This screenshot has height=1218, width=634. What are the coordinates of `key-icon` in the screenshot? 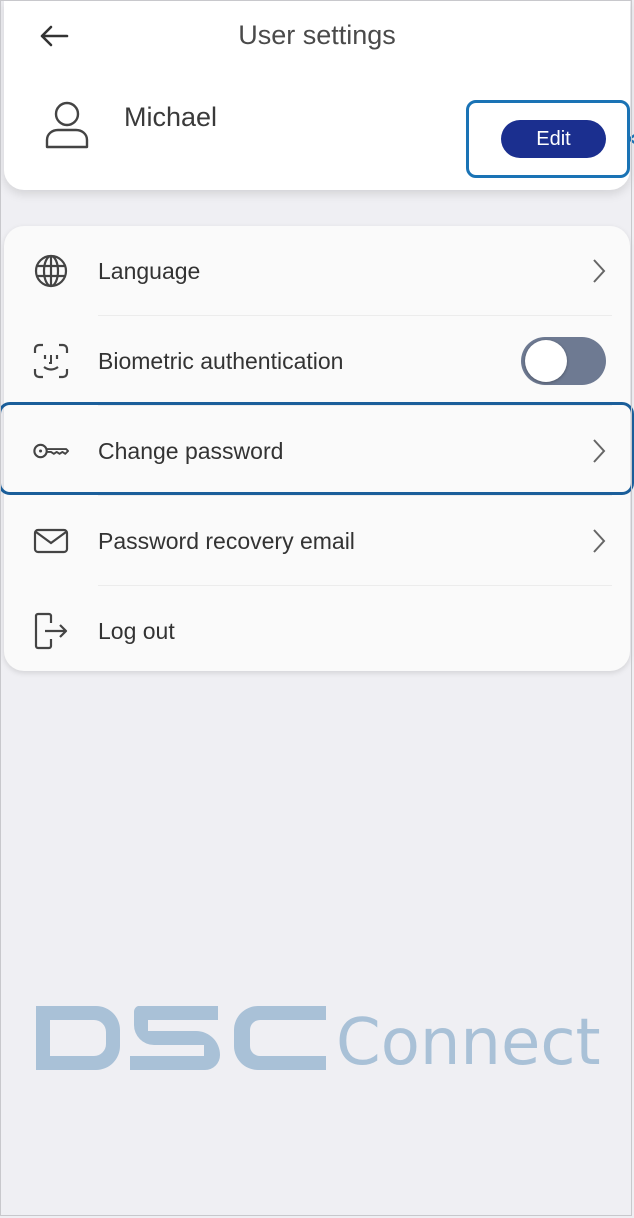 It's located at (51, 451).